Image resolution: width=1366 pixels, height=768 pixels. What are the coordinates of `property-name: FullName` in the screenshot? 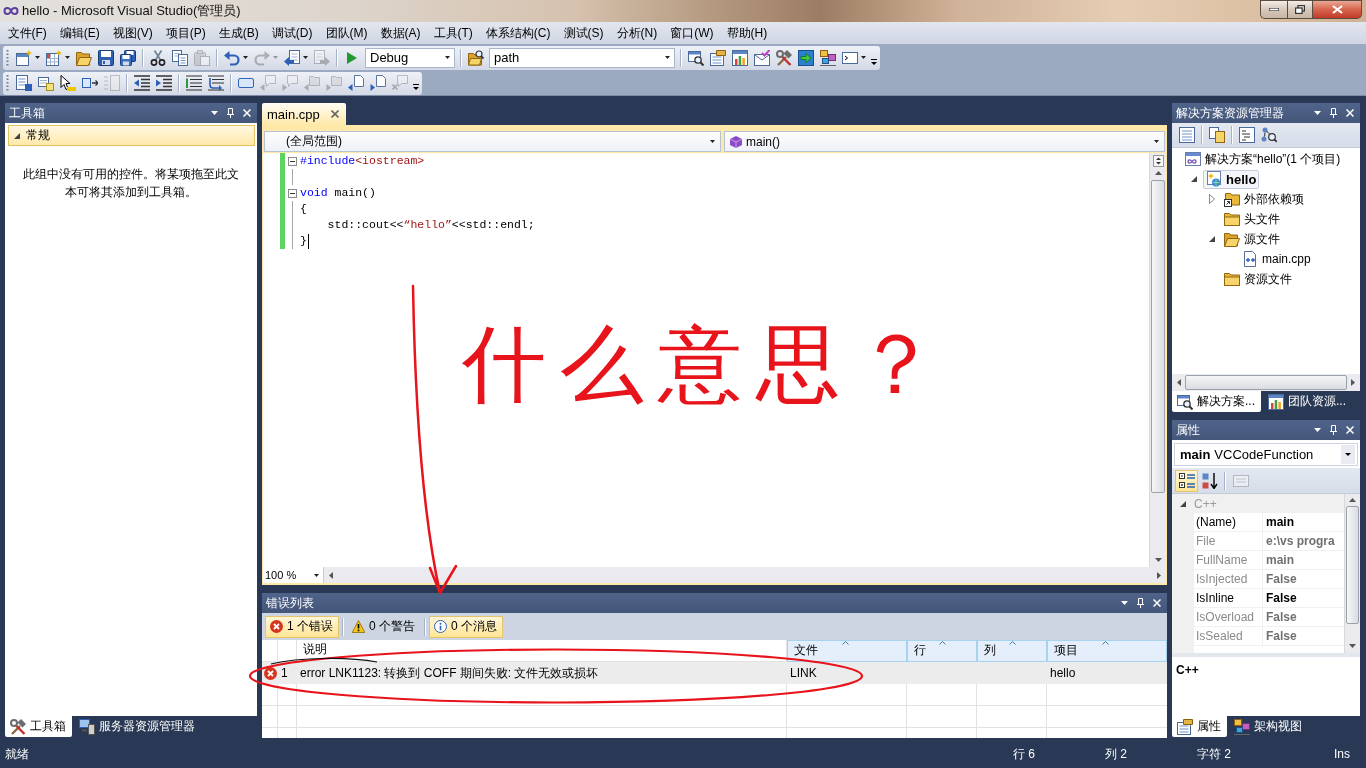 It's located at (1228, 560).